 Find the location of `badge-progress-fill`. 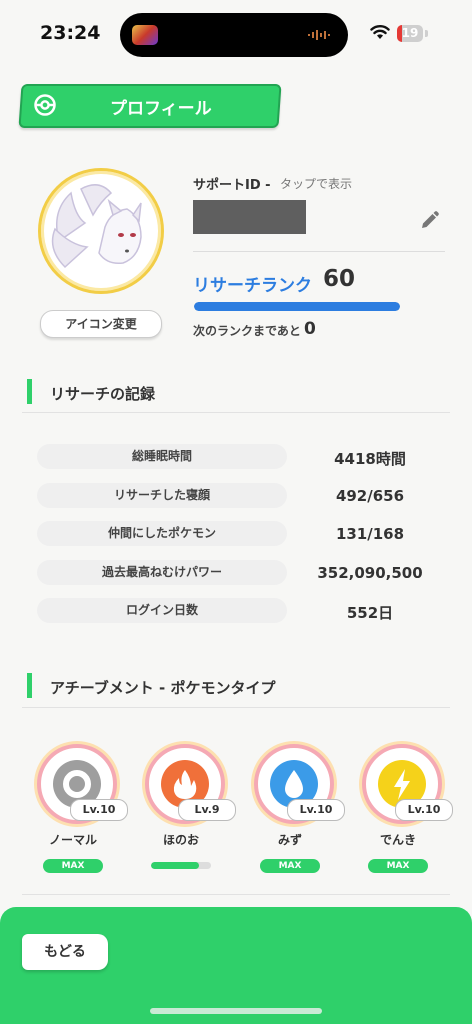

badge-progress-fill is located at coordinates (175, 865).